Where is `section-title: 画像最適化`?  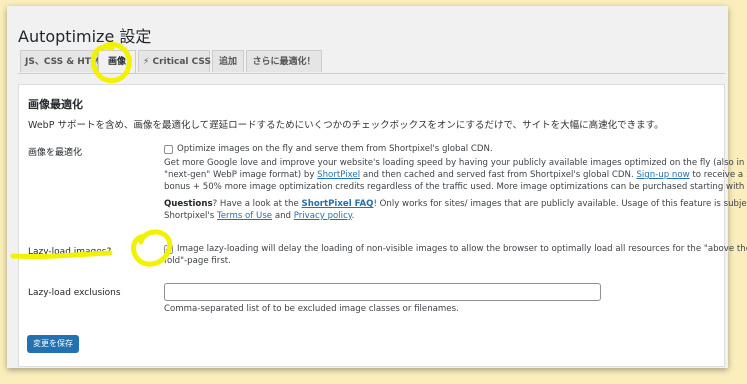 section-title: 画像最適化 is located at coordinates (55, 104).